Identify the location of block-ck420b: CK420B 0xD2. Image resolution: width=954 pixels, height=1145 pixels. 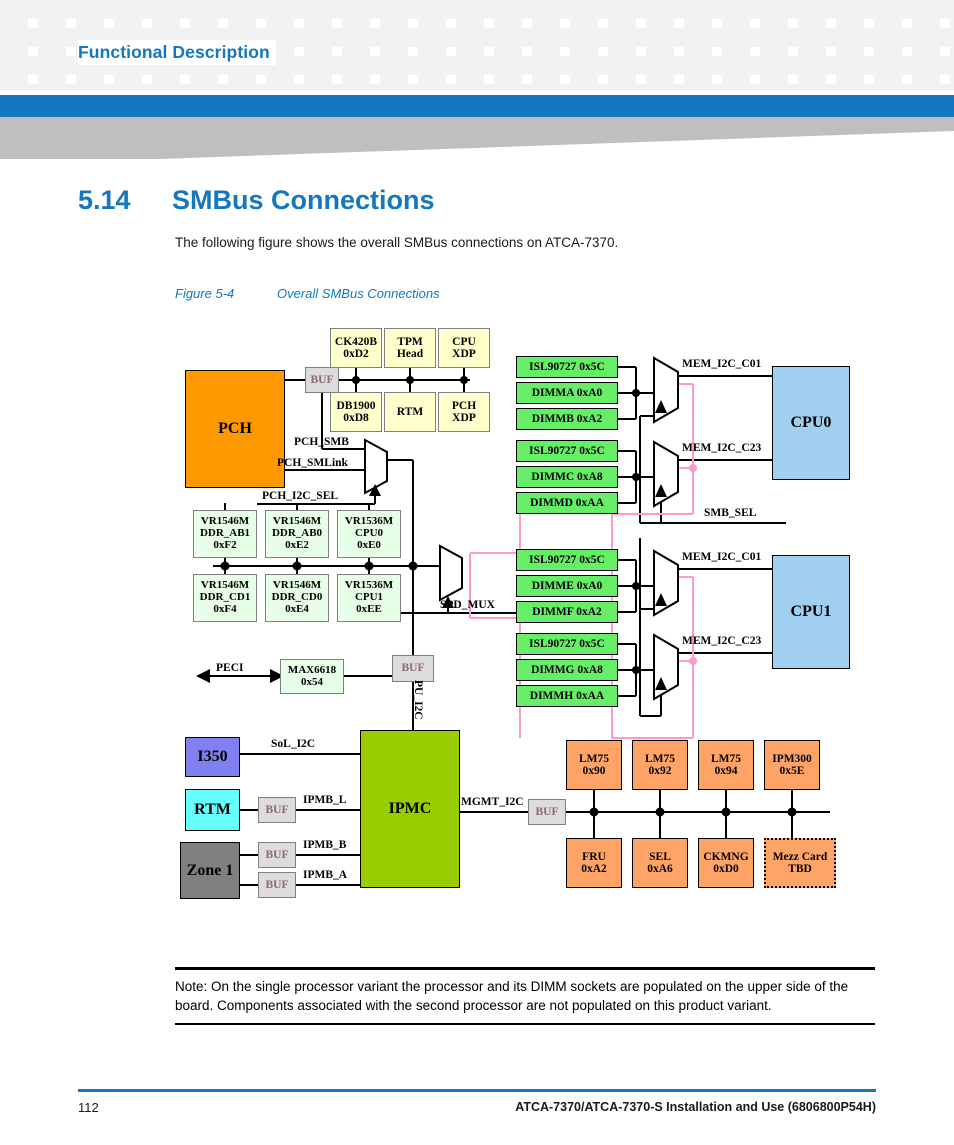
(356, 348).